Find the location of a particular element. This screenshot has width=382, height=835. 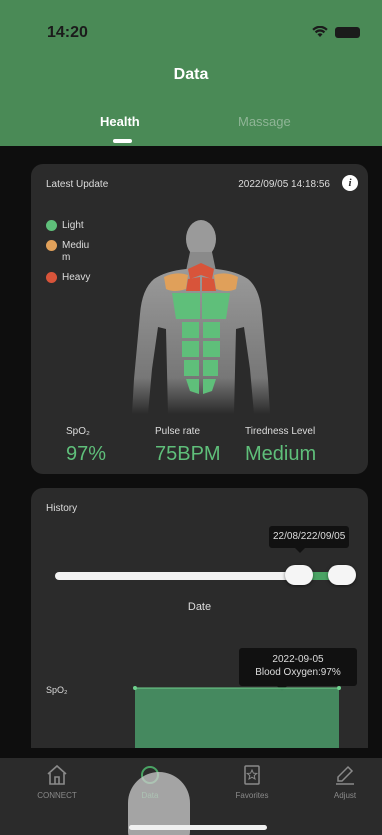

bottom-tab-bar: CONNECT Data Favorites Adjust is located at coordinates (191, 796).